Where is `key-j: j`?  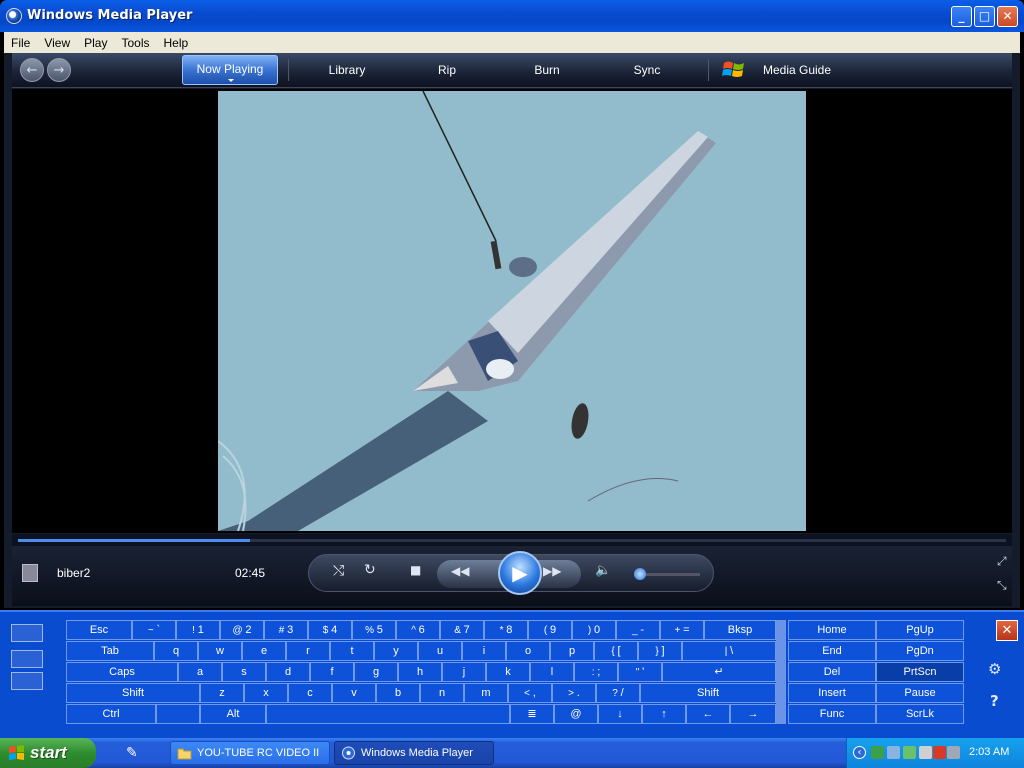 key-j: j is located at coordinates (464, 672).